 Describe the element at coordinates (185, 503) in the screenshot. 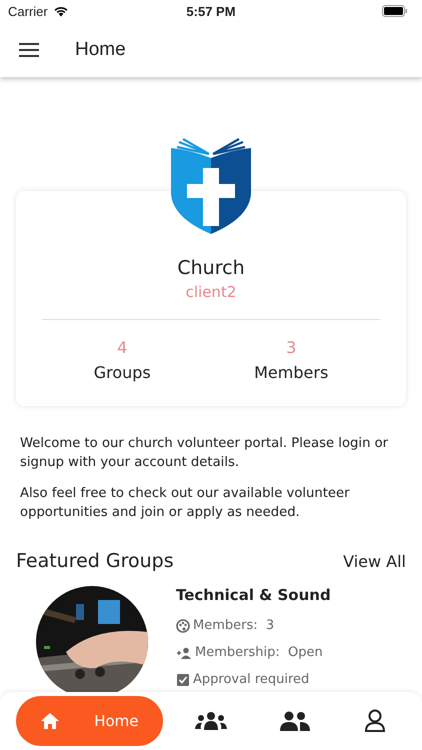

I see `intro-paragraph: Also feel free to check out our available volunteer opportunities and join or apply as needed.` at that location.